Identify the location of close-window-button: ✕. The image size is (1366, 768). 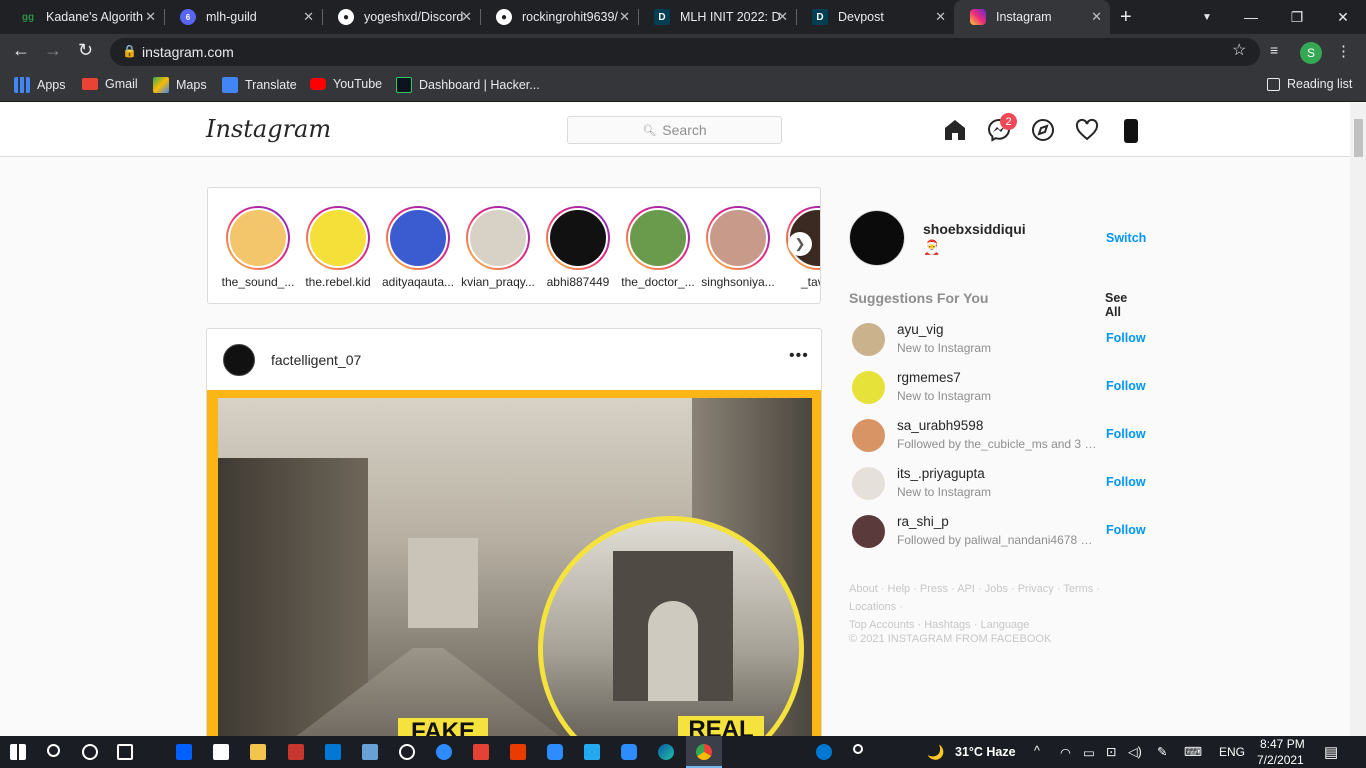
(1343, 17).